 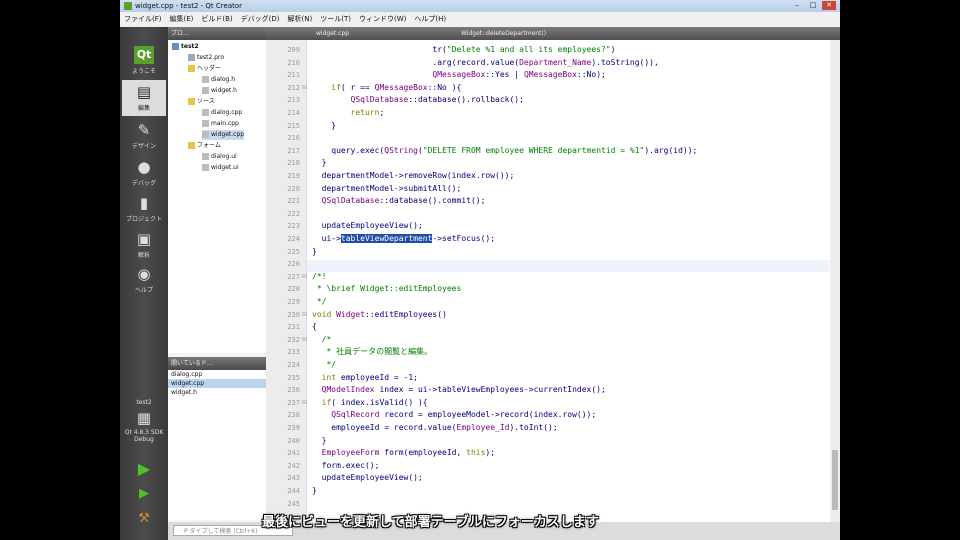 I want to click on tree-item: dialog.ui, so click(x=219, y=157).